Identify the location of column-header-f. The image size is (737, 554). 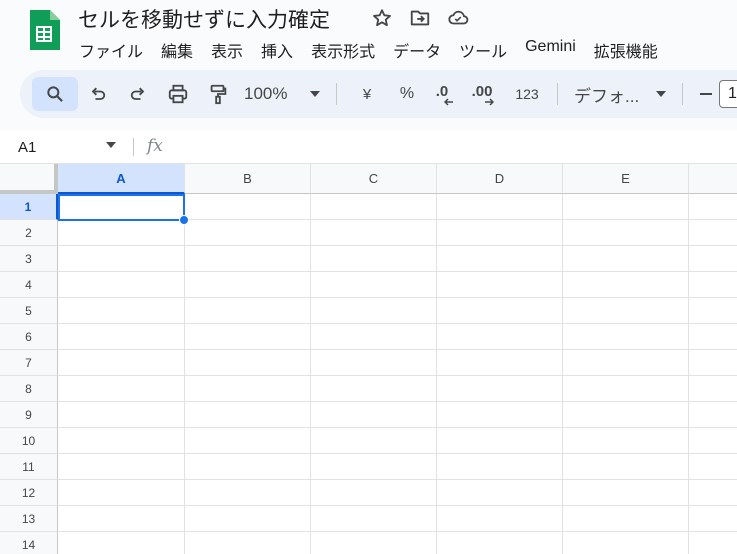
(713, 179).